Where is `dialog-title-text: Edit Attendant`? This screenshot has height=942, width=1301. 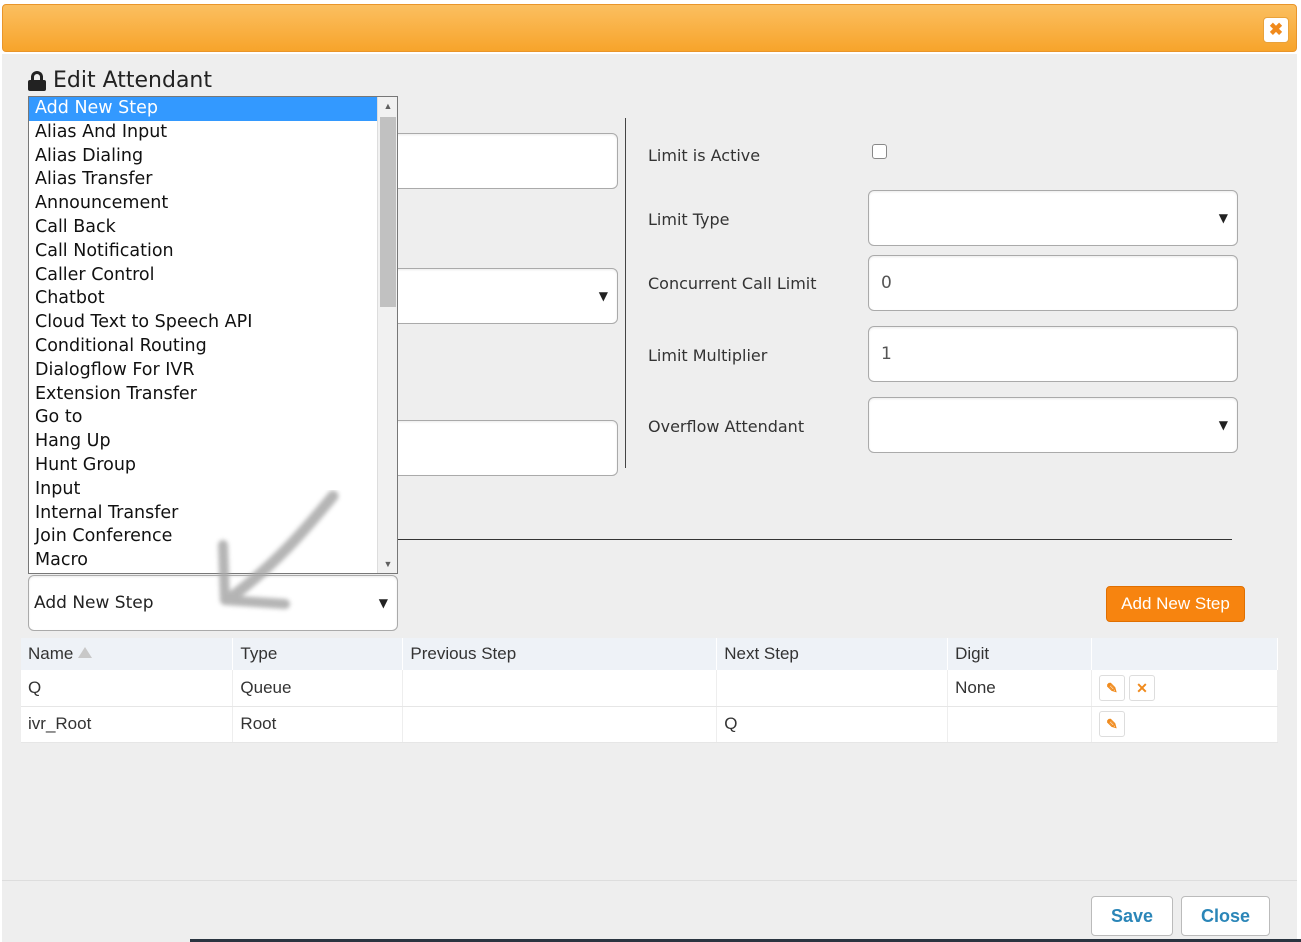
dialog-title-text: Edit Attendant is located at coordinates (133, 80).